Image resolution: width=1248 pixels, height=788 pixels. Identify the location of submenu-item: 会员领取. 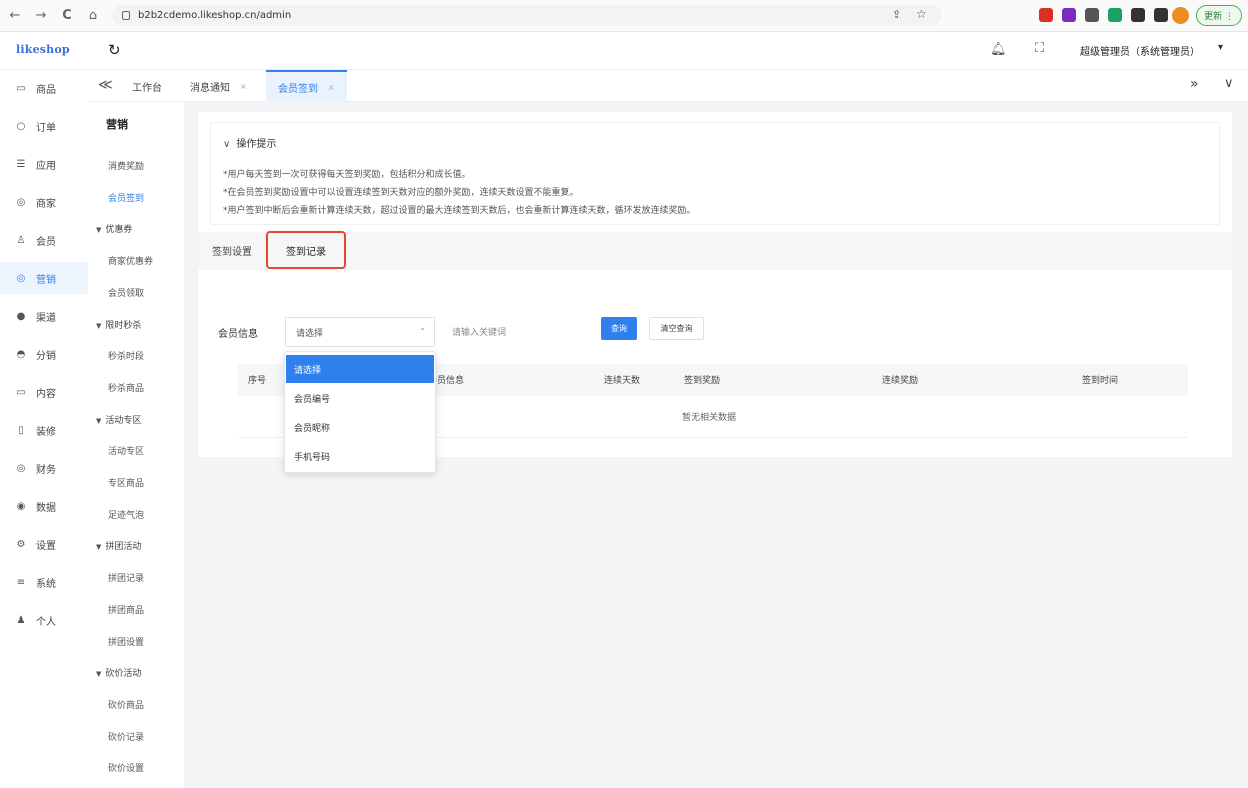
(126, 292).